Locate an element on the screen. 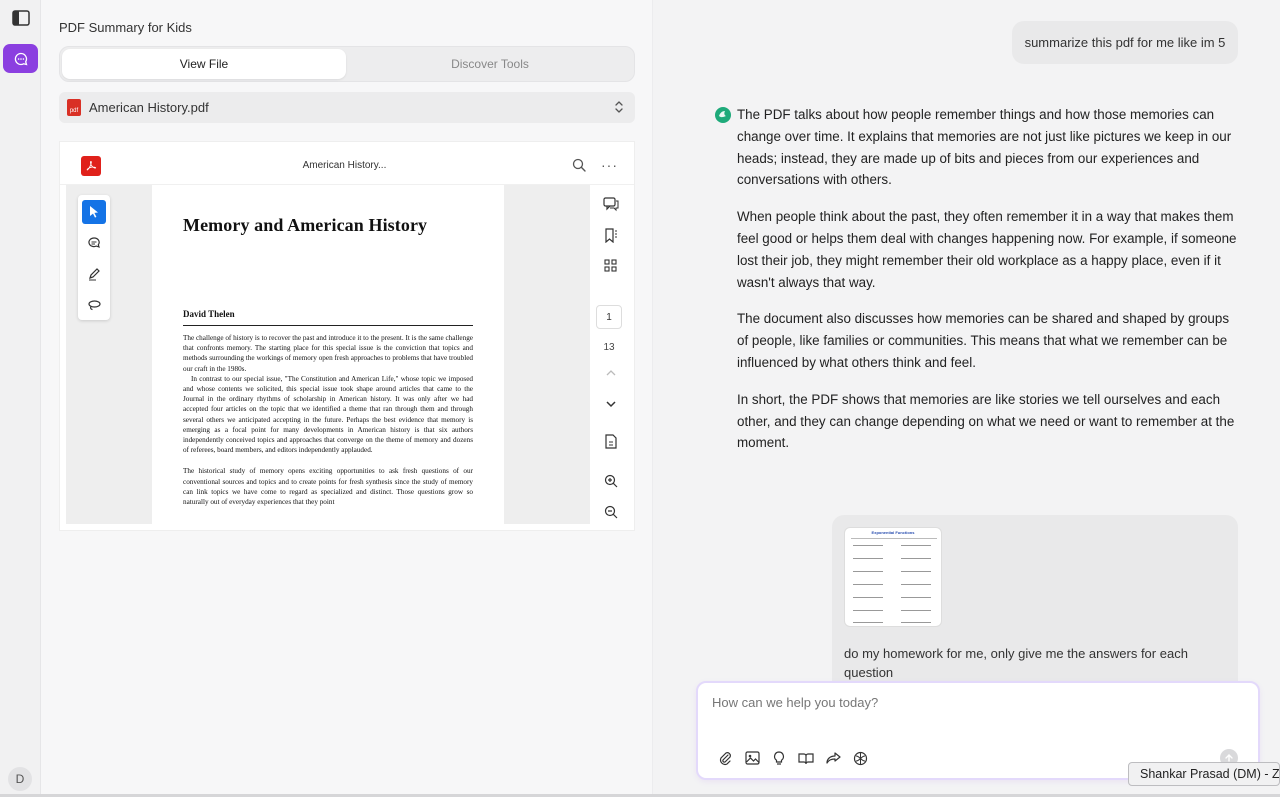 Image resolution: width=1280 pixels, height=797 pixels. select-tool-button is located at coordinates (94, 212).